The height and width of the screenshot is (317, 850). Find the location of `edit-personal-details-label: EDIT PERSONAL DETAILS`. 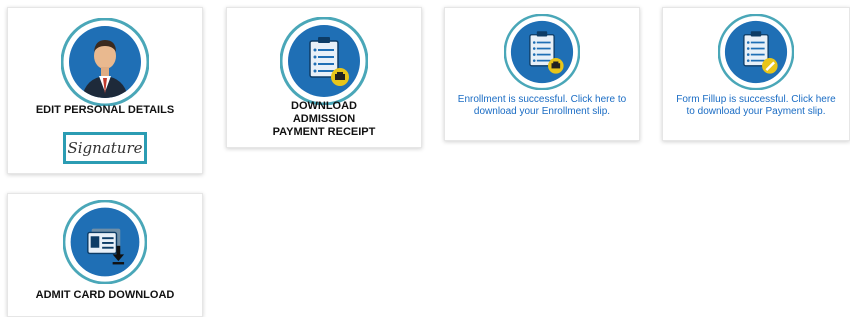

edit-personal-details-label: EDIT PERSONAL DETAILS is located at coordinates (105, 110).